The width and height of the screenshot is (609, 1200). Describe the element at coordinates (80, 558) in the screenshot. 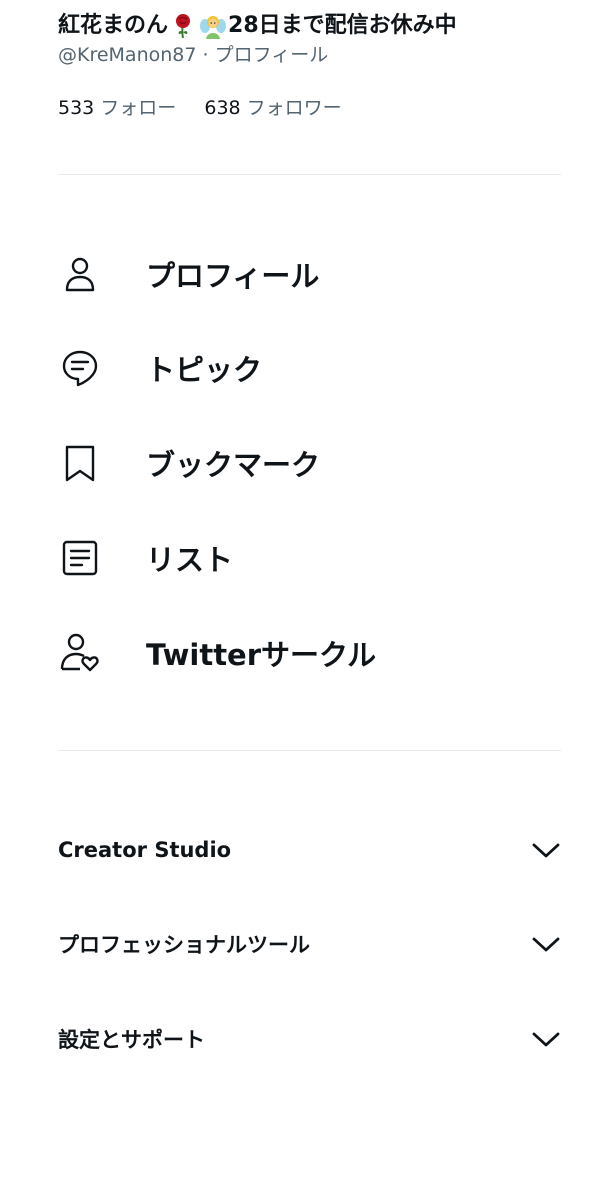

I see `list-icon` at that location.